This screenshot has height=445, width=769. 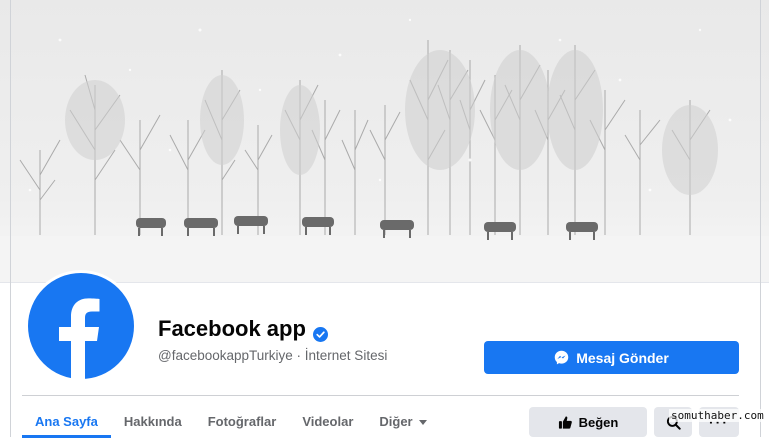 What do you see at coordinates (717, 415) in the screenshot?
I see `watermark-text: somuthaber.com` at bounding box center [717, 415].